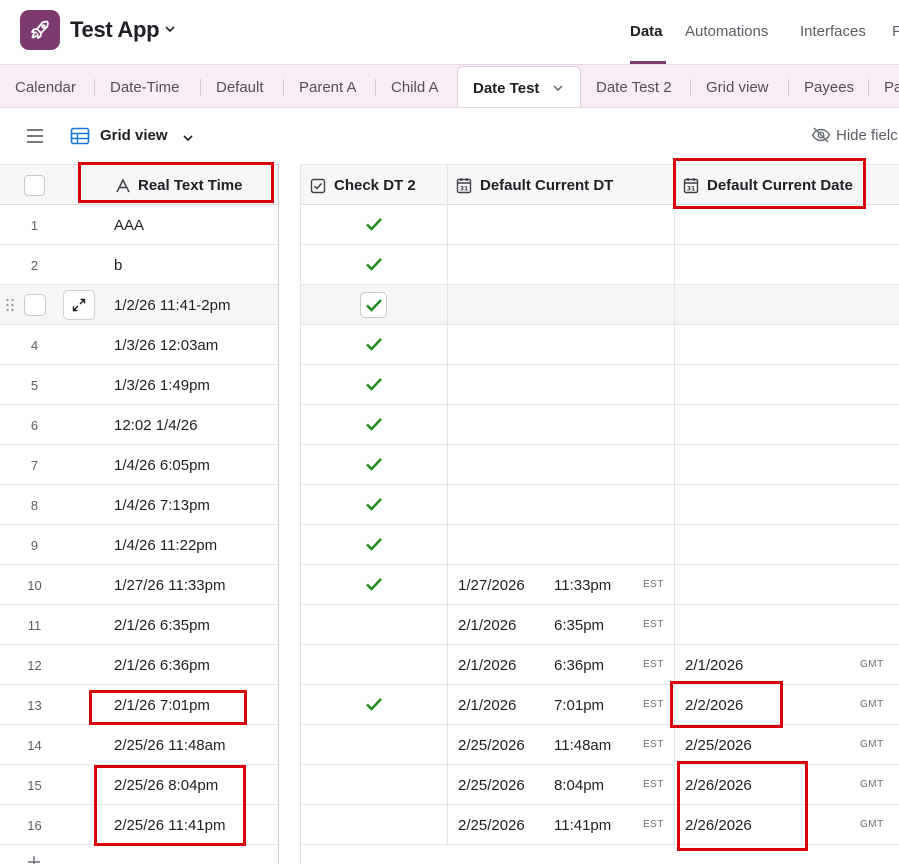  Describe the element at coordinates (891, 87) in the screenshot. I see `tab-partial: Pa` at that location.